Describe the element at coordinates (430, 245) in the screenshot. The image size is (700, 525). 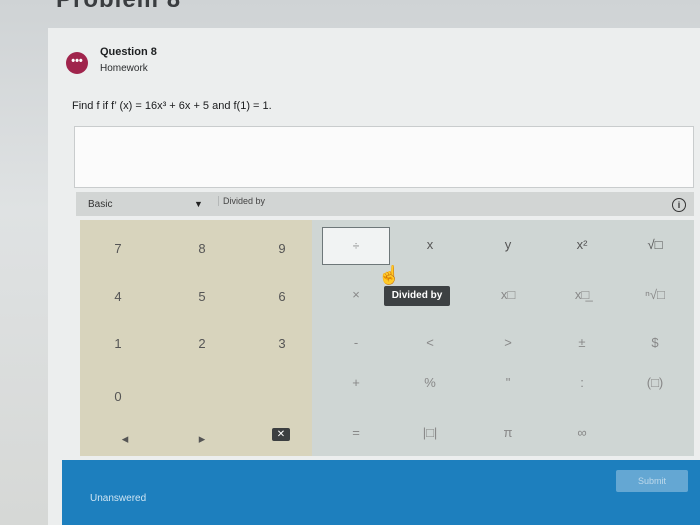
I see `key-x: x` at that location.